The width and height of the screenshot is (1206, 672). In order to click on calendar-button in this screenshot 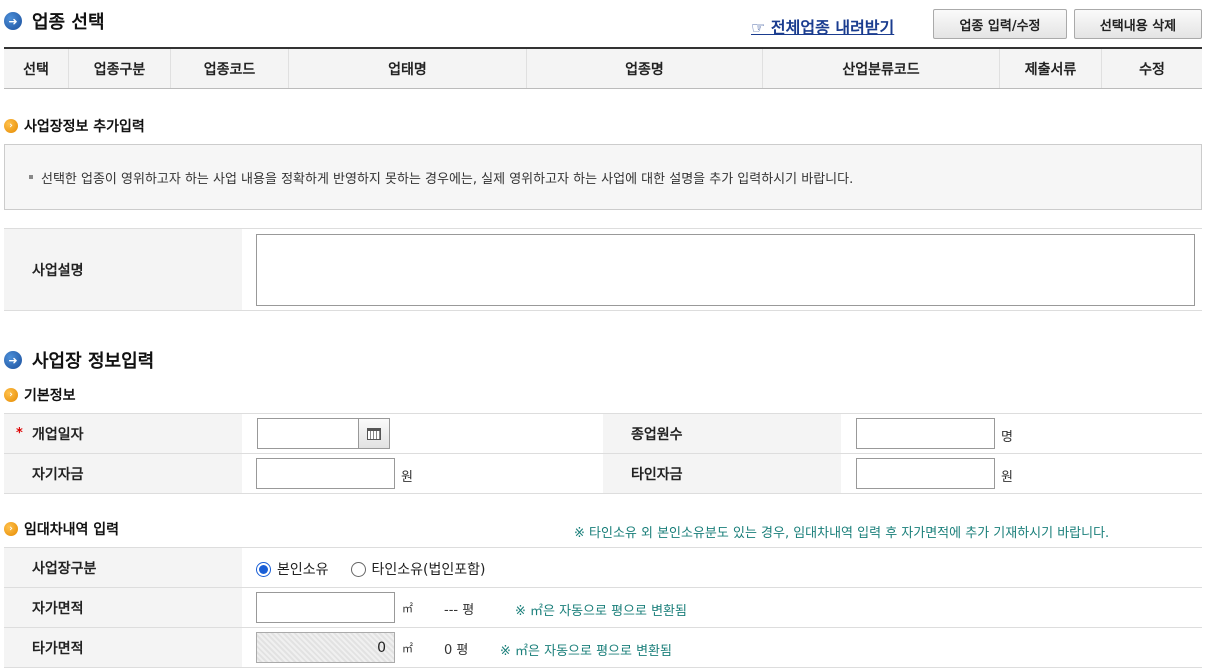, I will do `click(374, 433)`.